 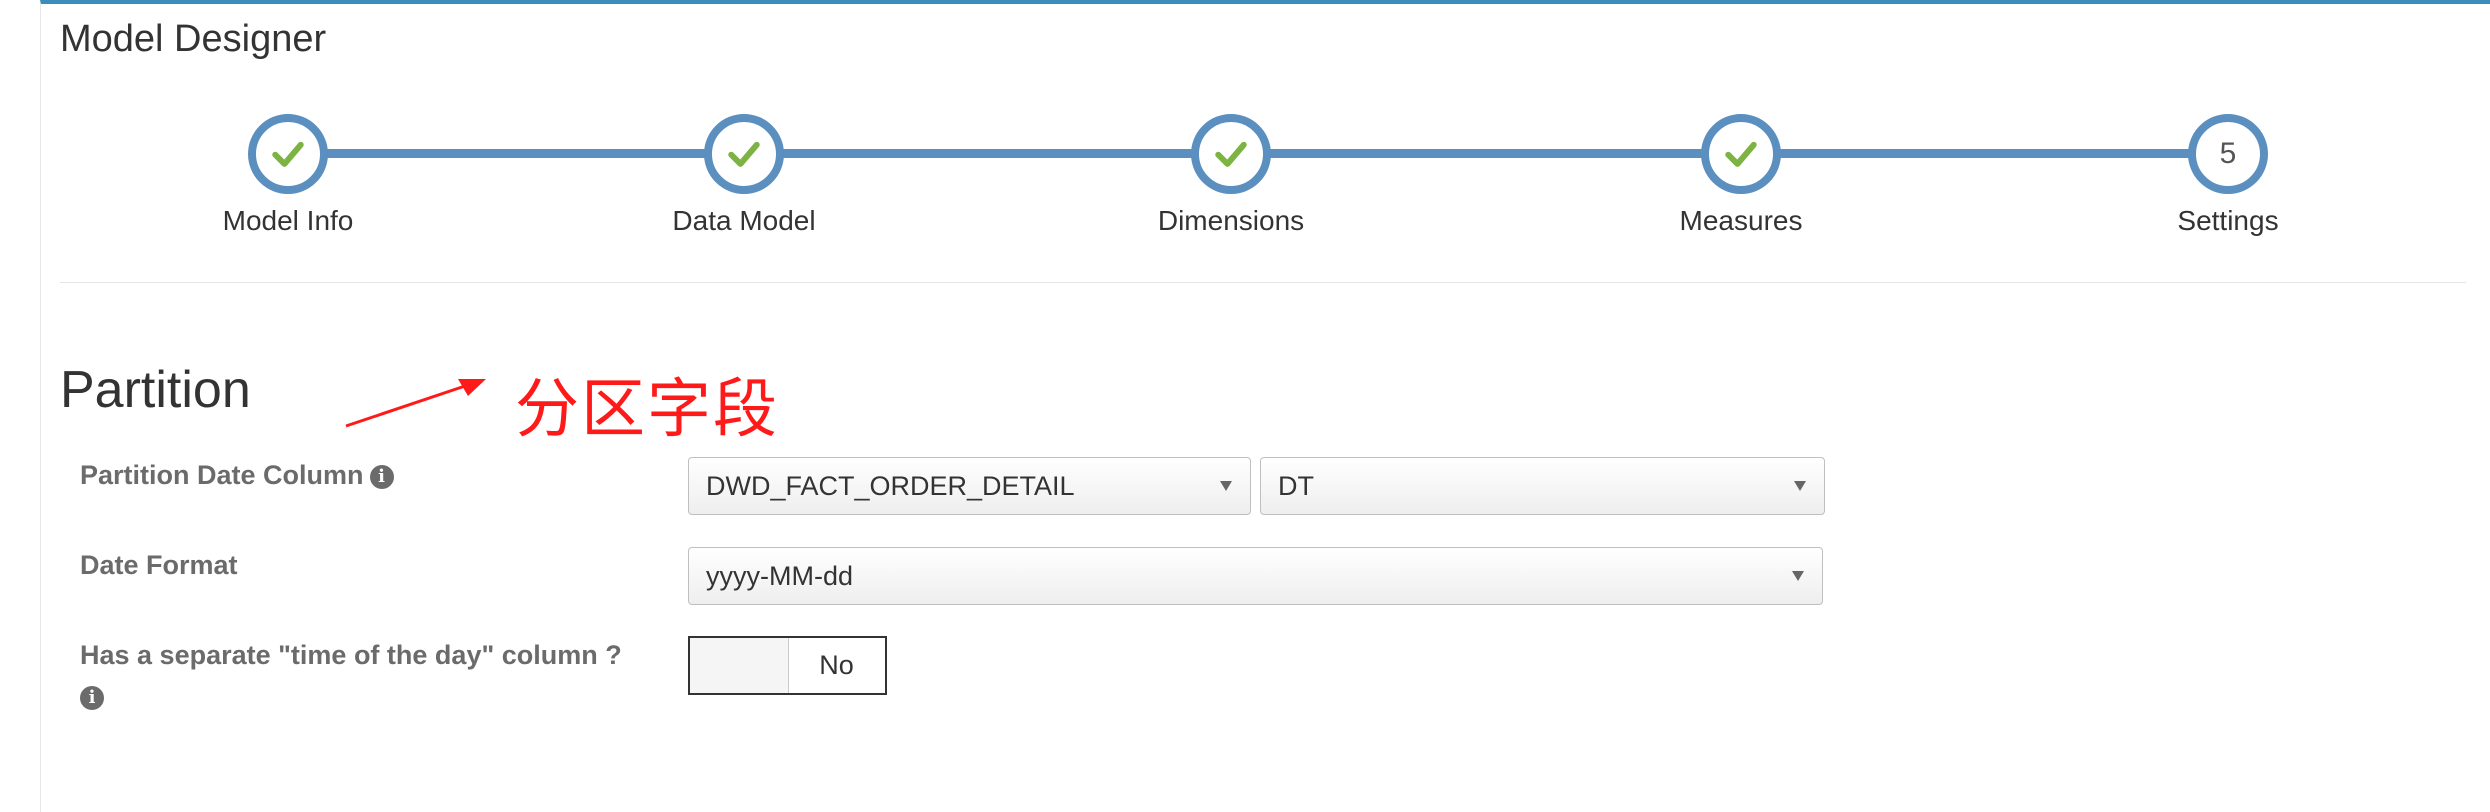 What do you see at coordinates (415, 403) in the screenshot?
I see `annotation-arrow-icon` at bounding box center [415, 403].